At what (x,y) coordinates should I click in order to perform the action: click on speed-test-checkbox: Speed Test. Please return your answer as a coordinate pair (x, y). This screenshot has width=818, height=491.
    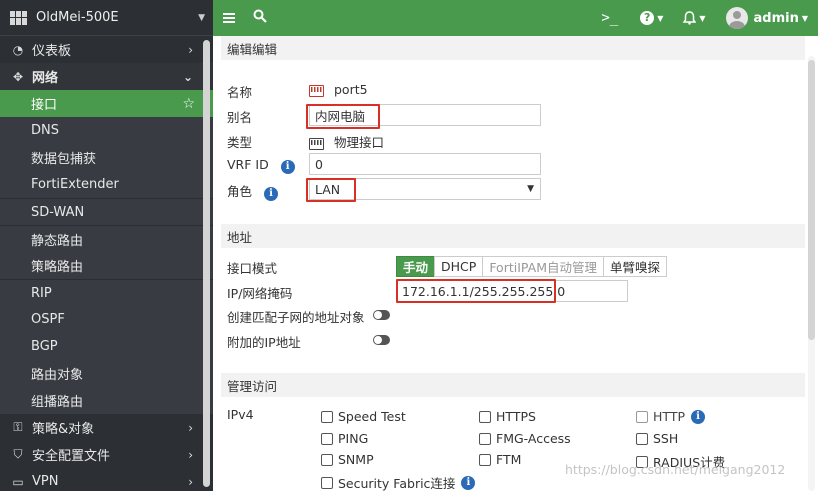
    Looking at the image, I should click on (363, 416).